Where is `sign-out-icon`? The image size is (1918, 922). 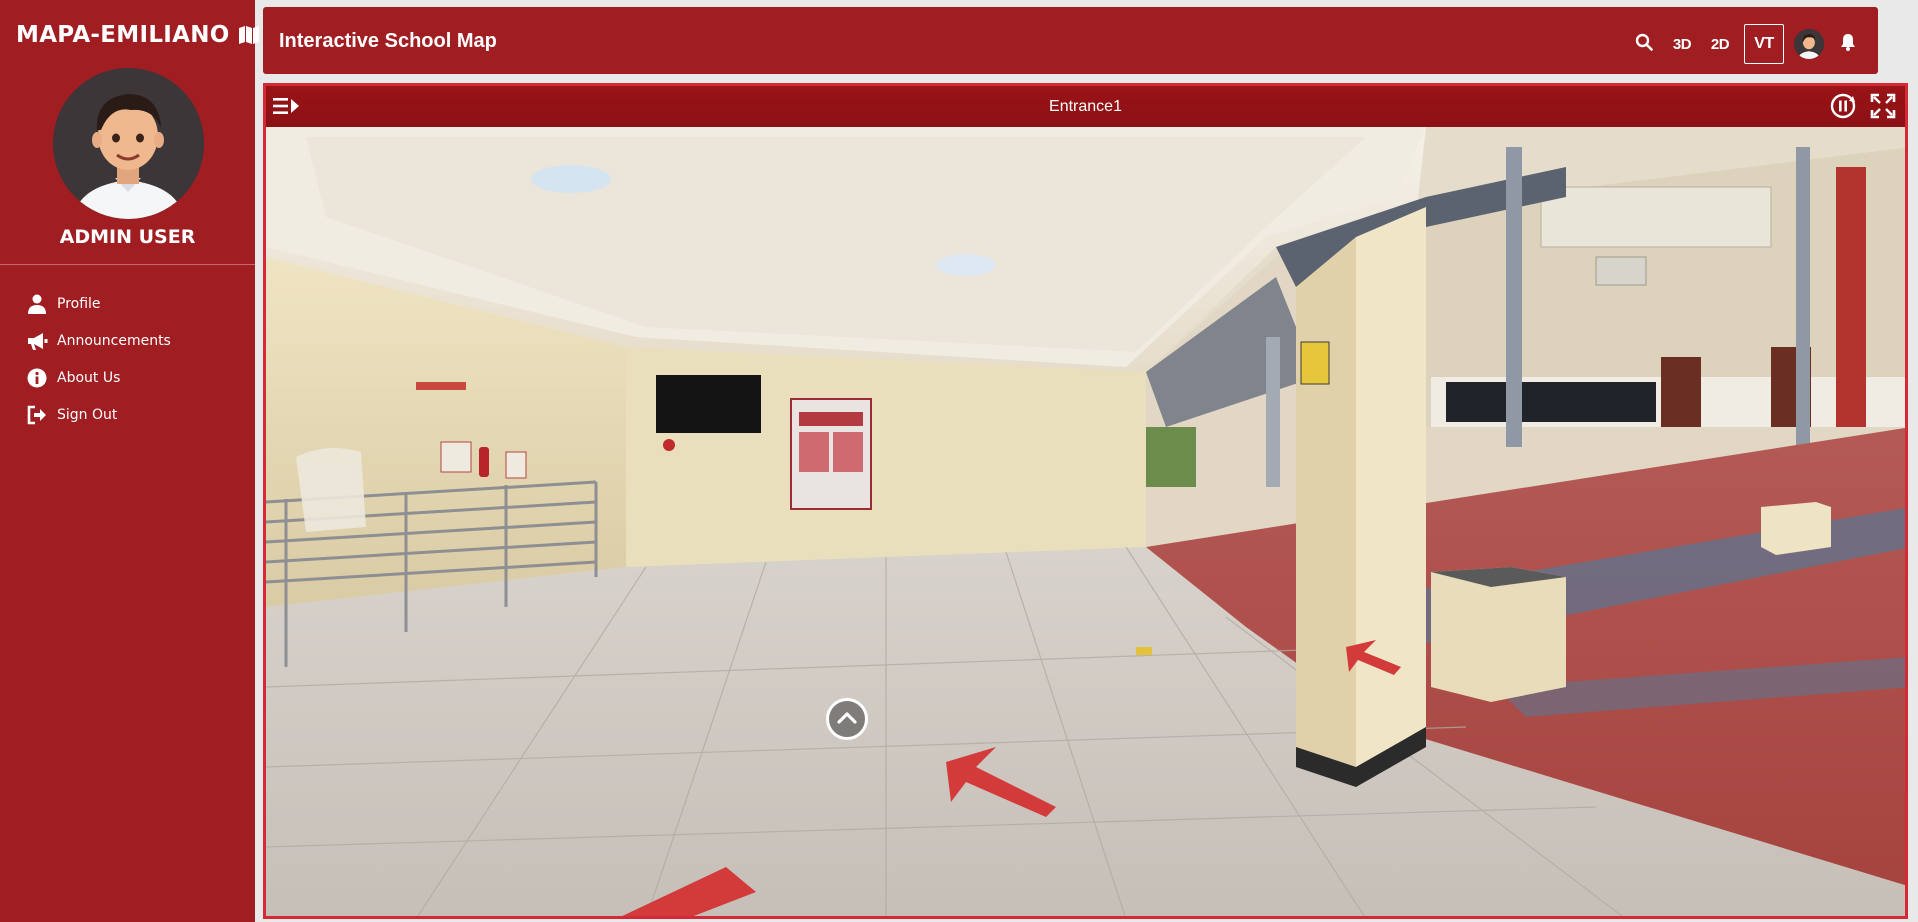 sign-out-icon is located at coordinates (37, 415).